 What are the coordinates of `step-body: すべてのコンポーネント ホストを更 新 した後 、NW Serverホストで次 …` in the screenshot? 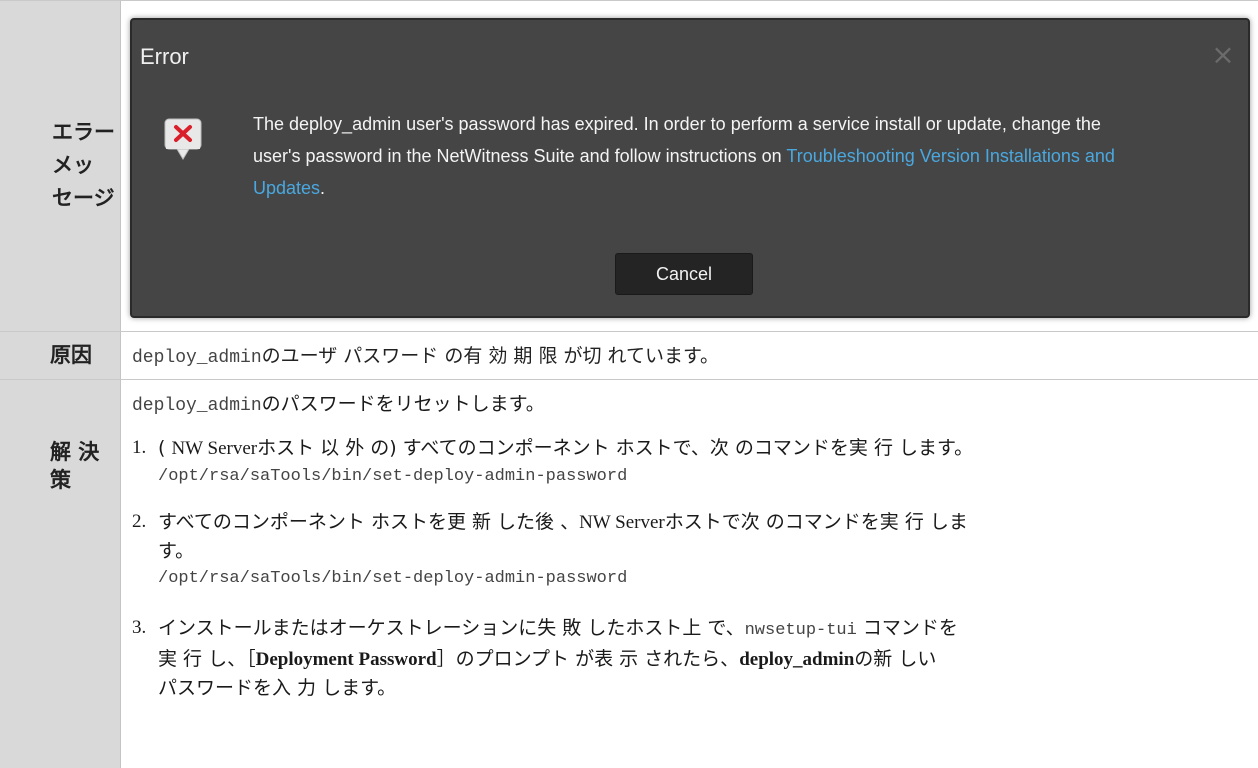 It's located at (703, 550).